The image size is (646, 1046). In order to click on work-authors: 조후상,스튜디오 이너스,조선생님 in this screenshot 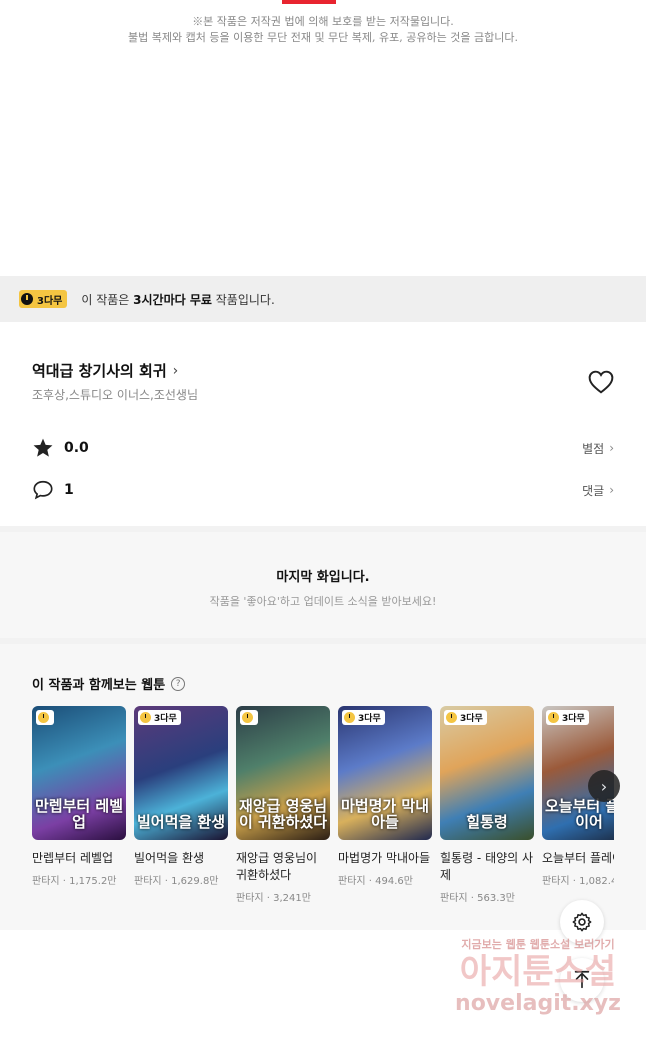, I will do `click(115, 395)`.